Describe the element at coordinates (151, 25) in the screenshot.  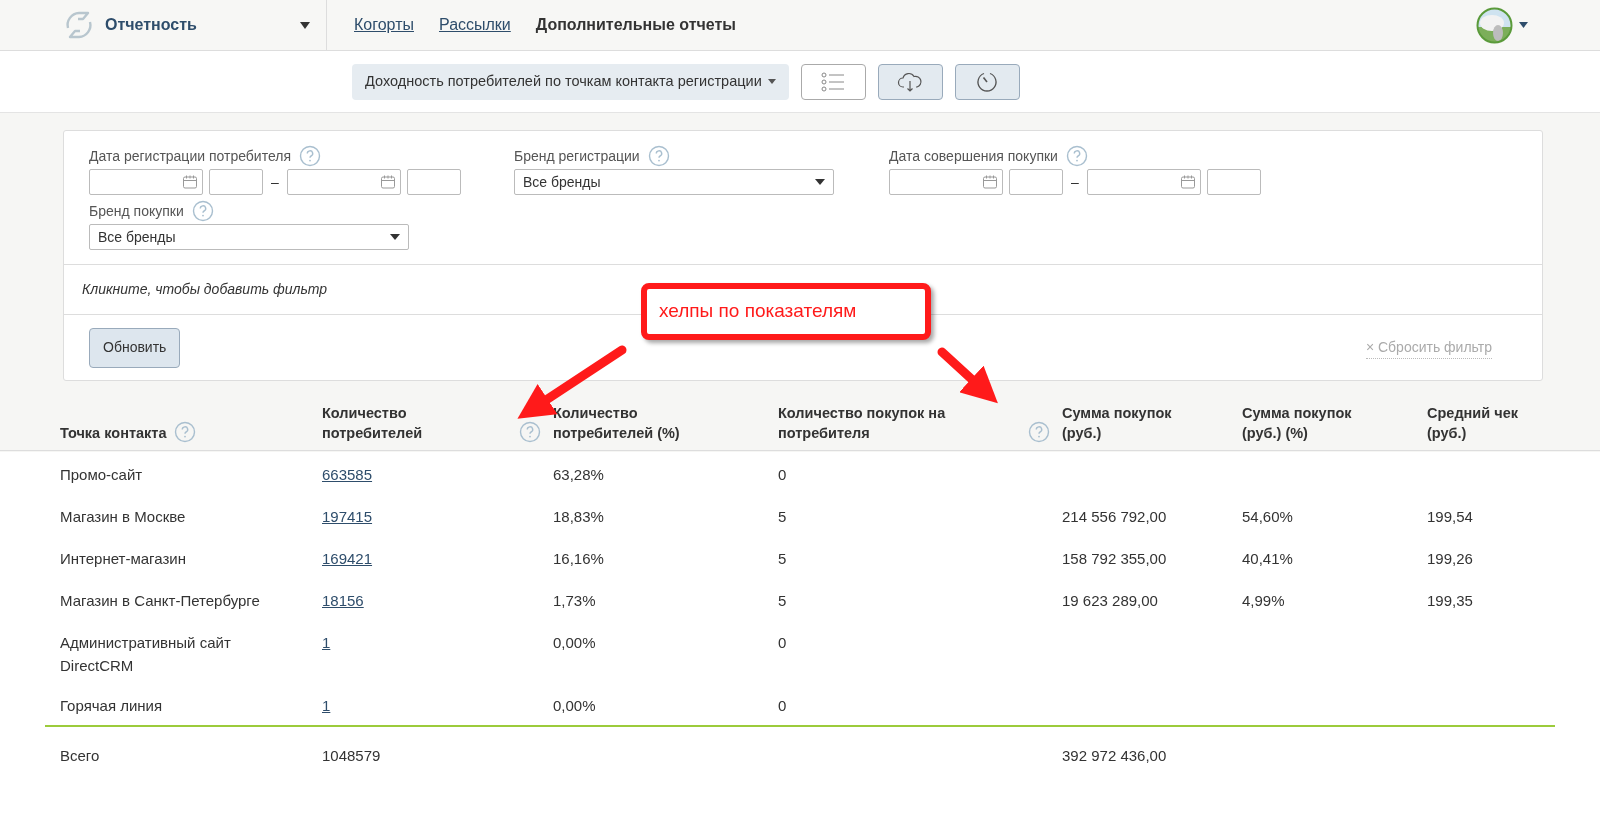
I see `section-title: Отчетность` at that location.